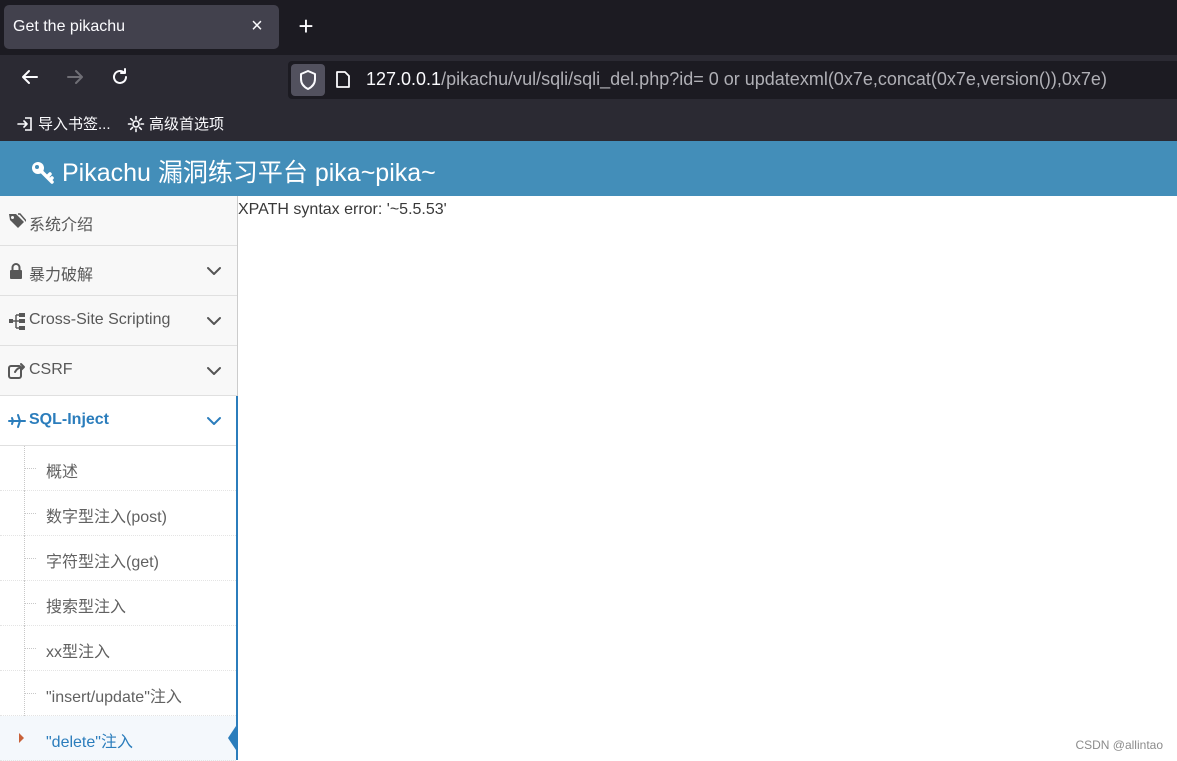 The width and height of the screenshot is (1177, 761). Describe the element at coordinates (118, 468) in the screenshot. I see `sidebar-subitem-overview: 概述` at that location.